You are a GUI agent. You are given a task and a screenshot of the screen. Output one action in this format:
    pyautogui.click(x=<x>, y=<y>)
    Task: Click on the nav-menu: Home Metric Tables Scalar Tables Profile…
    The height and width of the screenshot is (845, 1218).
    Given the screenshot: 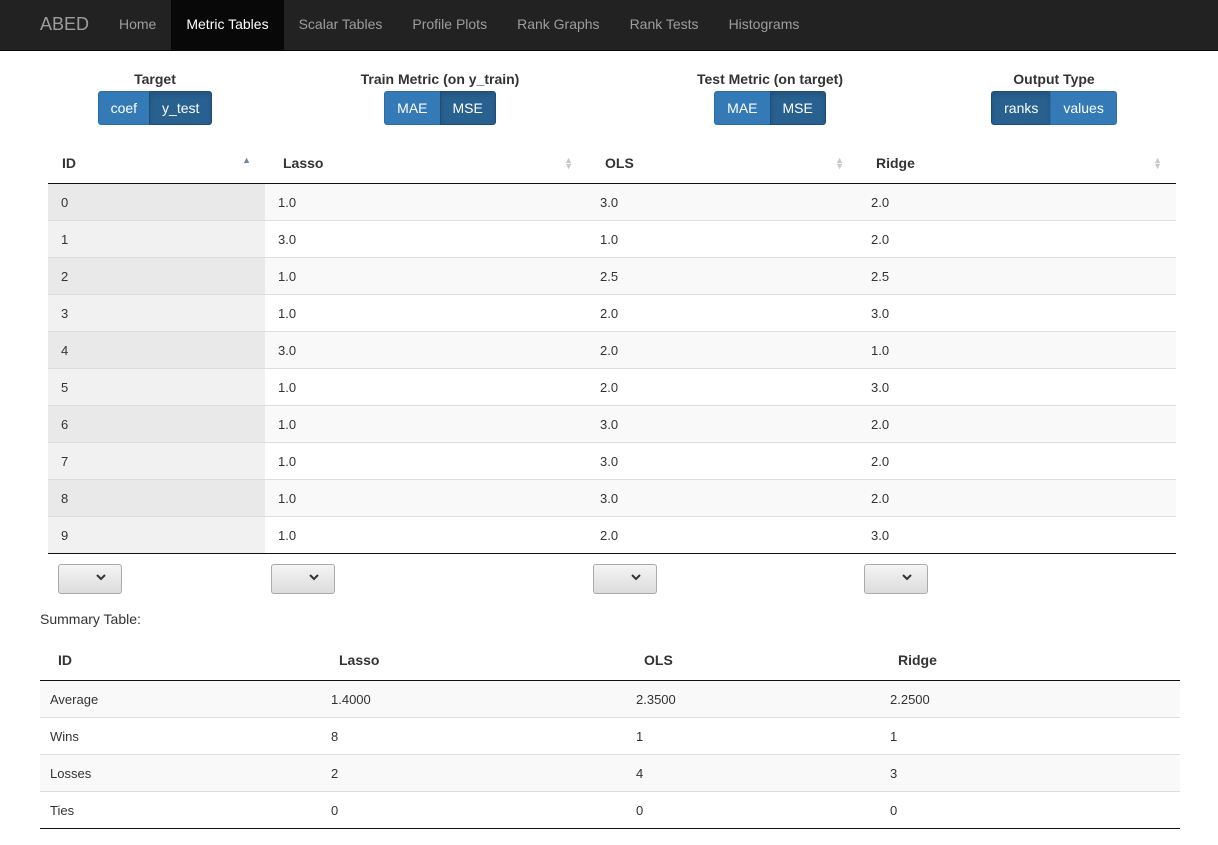 What is the action you would take?
    pyautogui.click(x=459, y=25)
    